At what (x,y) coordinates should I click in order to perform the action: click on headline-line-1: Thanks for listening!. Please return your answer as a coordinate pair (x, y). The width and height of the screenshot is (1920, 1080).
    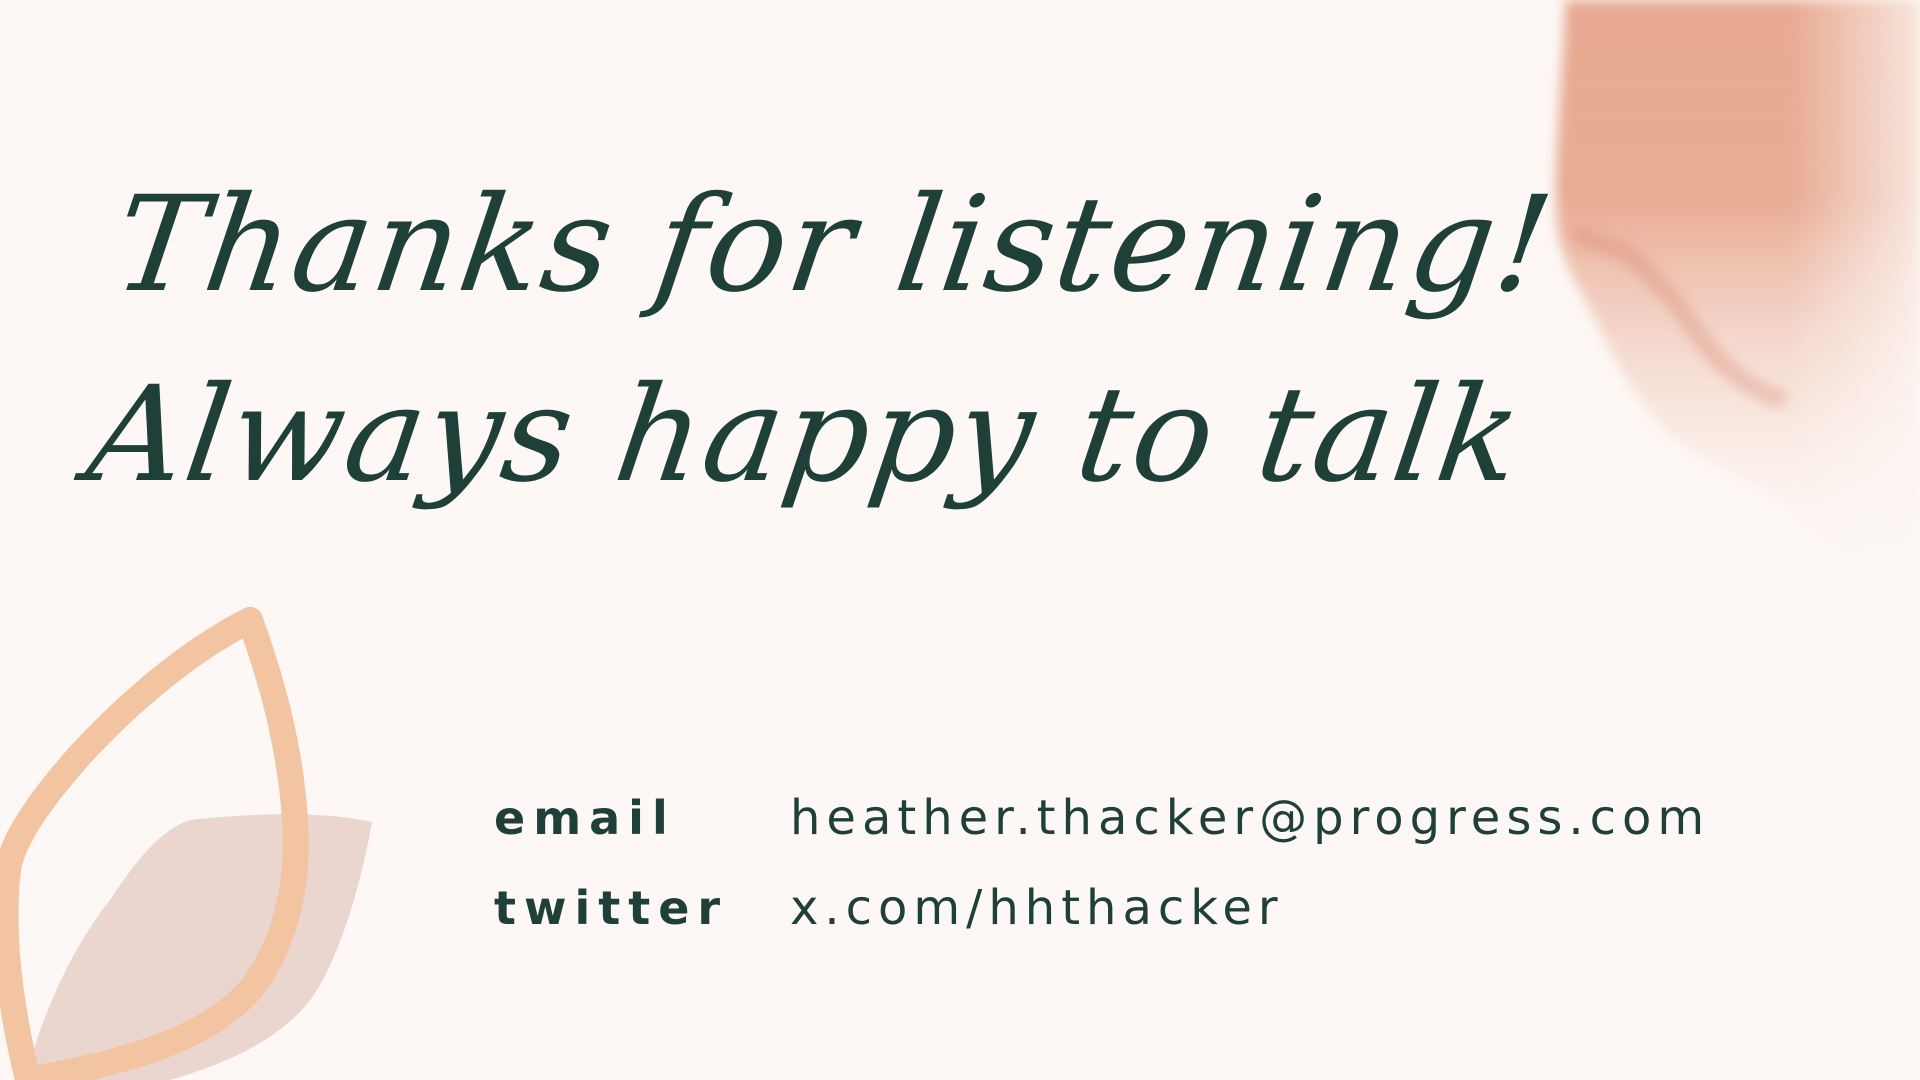
    Looking at the image, I should click on (834, 245).